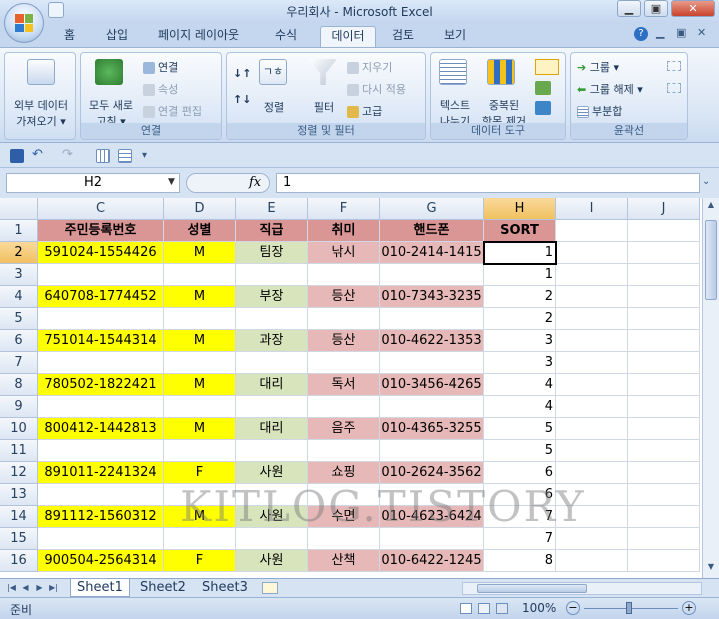 This screenshot has width=719, height=619. I want to click on help-icon: ?, so click(641, 34).